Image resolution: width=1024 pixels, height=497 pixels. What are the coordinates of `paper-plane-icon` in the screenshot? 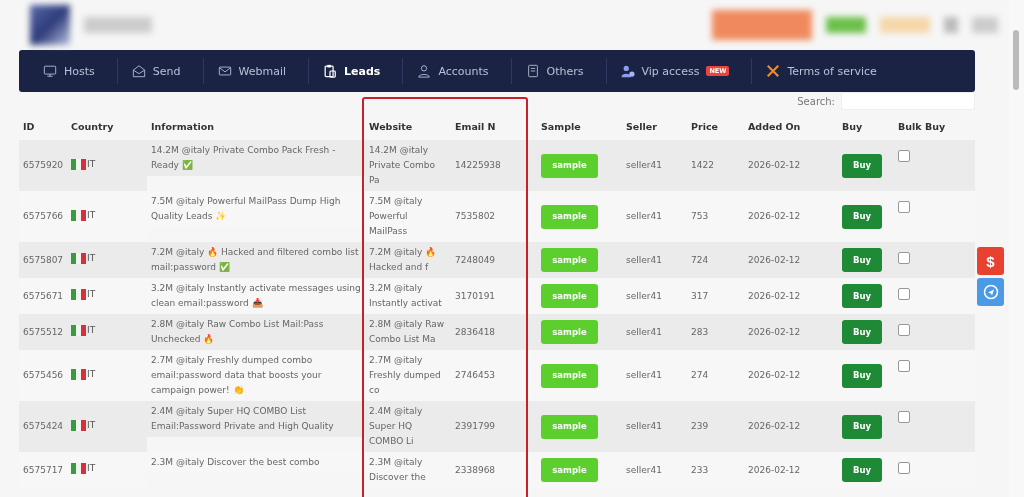 It's located at (990, 292).